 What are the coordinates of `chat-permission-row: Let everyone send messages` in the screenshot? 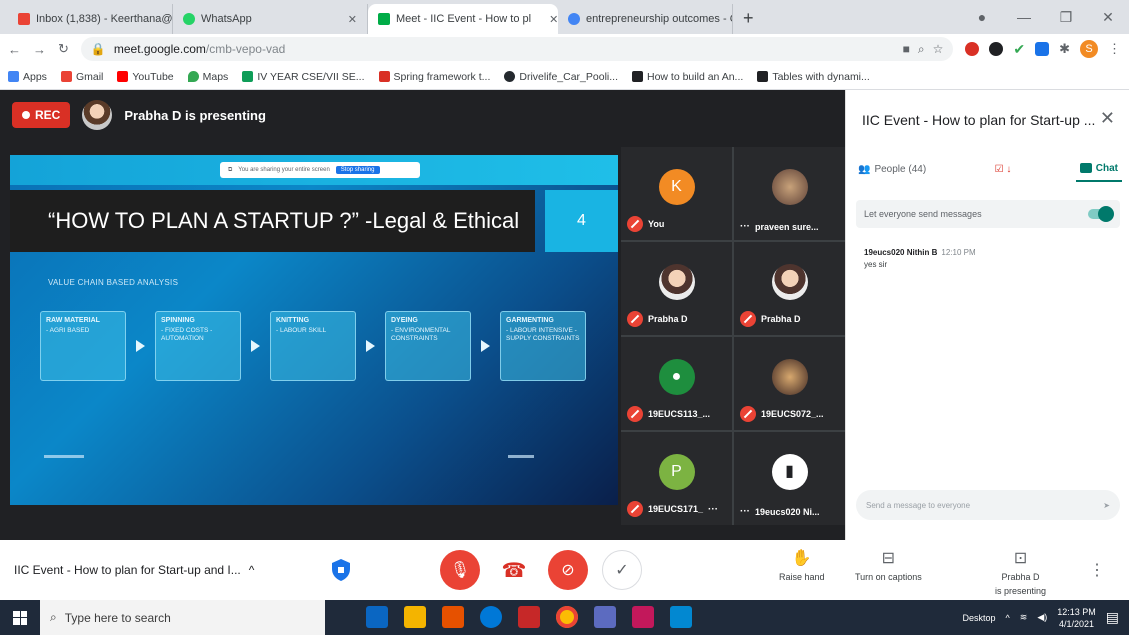 It's located at (988, 214).